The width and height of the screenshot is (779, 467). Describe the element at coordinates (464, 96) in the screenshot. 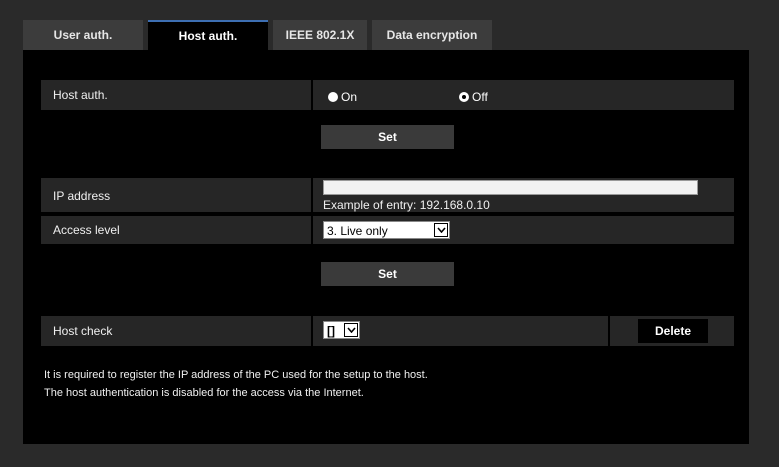

I see `radio-off-icon` at that location.